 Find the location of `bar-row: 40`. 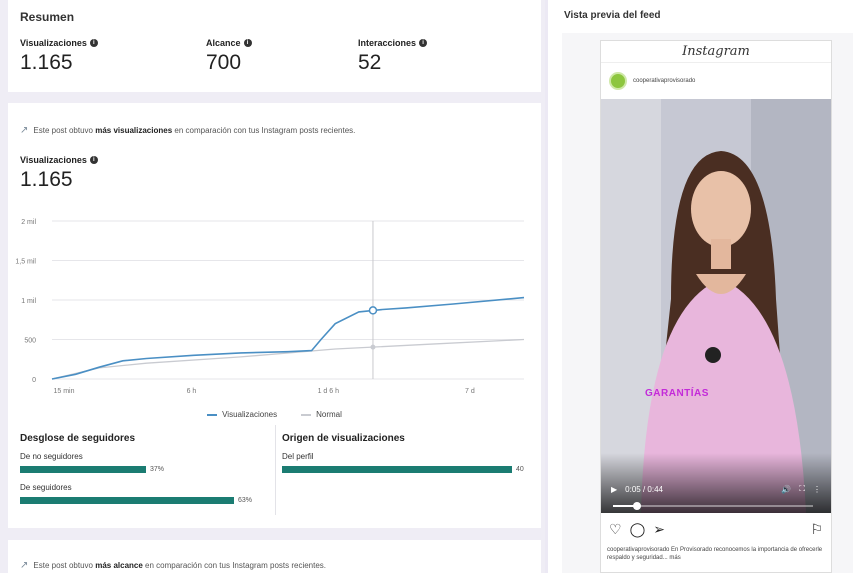

bar-row: 40 is located at coordinates (407, 469).